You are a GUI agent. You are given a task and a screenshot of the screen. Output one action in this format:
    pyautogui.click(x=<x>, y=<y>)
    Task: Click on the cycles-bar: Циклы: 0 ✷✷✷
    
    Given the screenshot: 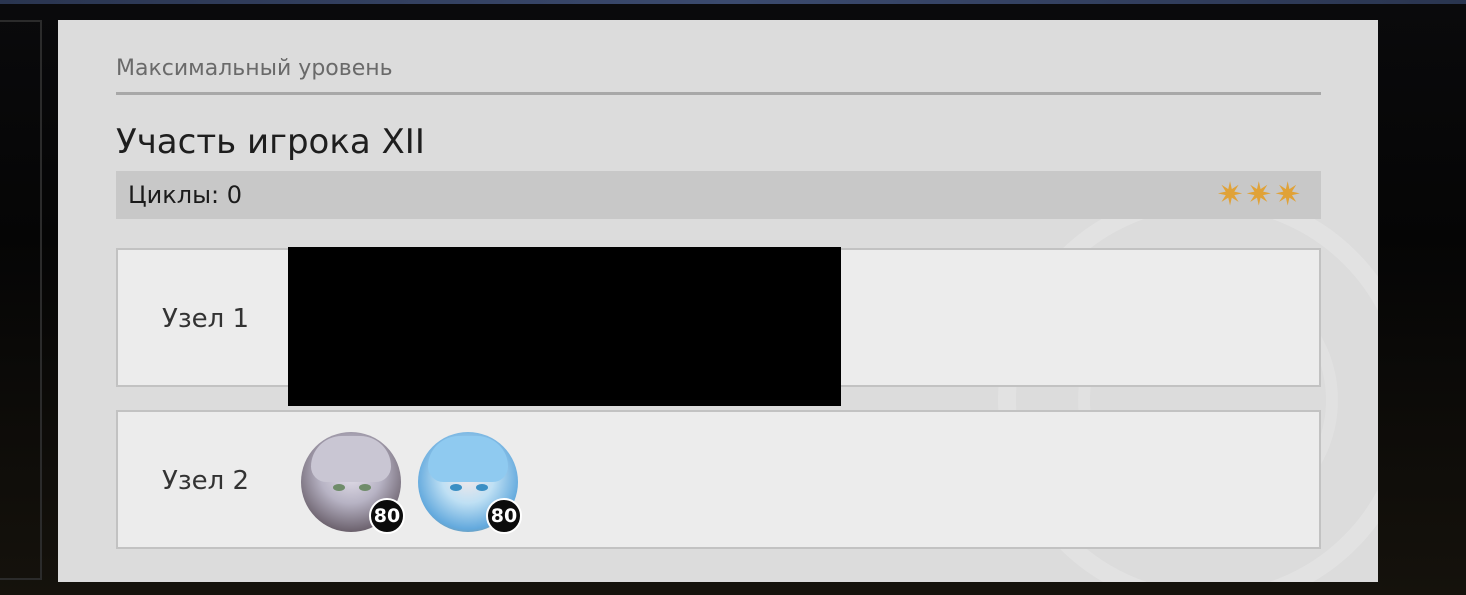 What is the action you would take?
    pyautogui.click(x=718, y=195)
    